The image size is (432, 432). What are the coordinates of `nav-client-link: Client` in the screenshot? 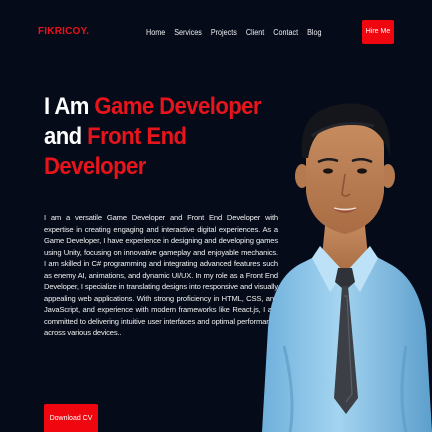 It's located at (255, 32).